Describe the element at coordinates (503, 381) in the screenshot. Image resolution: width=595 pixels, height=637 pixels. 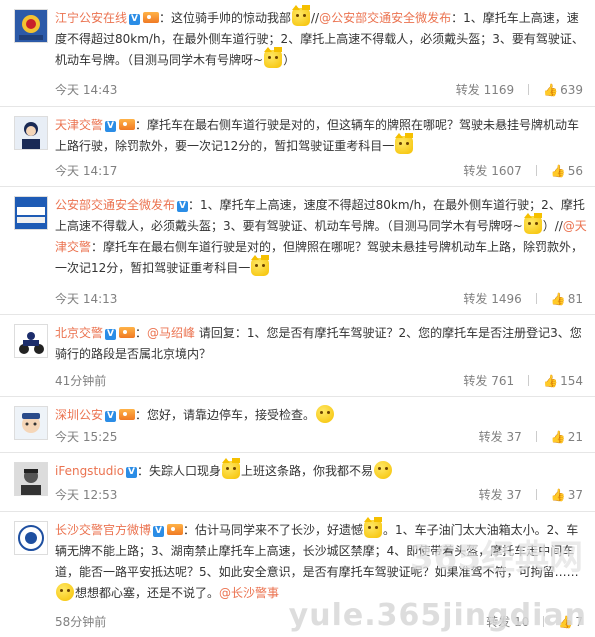
I see `repost-count: 761` at that location.